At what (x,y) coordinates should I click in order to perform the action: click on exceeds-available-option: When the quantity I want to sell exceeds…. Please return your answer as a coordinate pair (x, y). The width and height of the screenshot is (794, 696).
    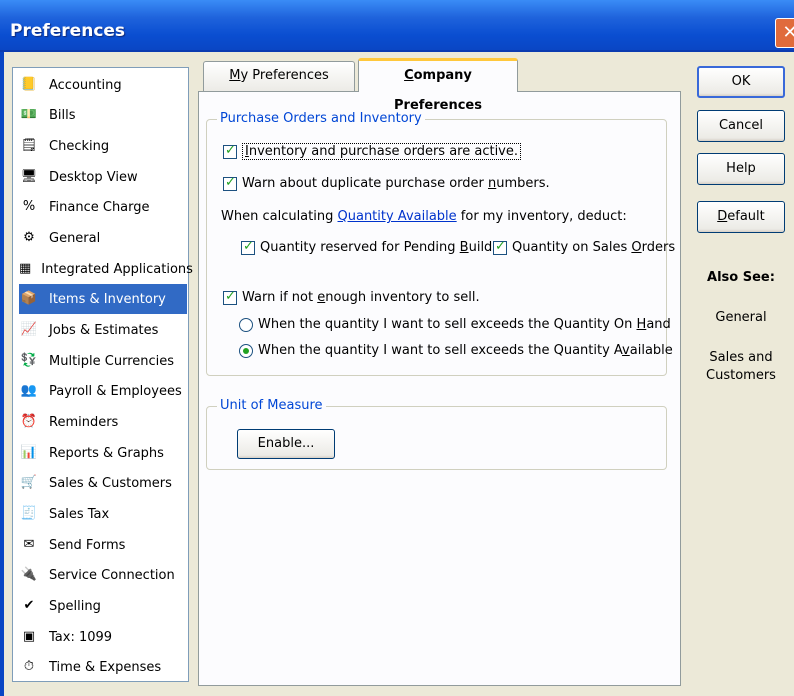
    Looking at the image, I should click on (456, 350).